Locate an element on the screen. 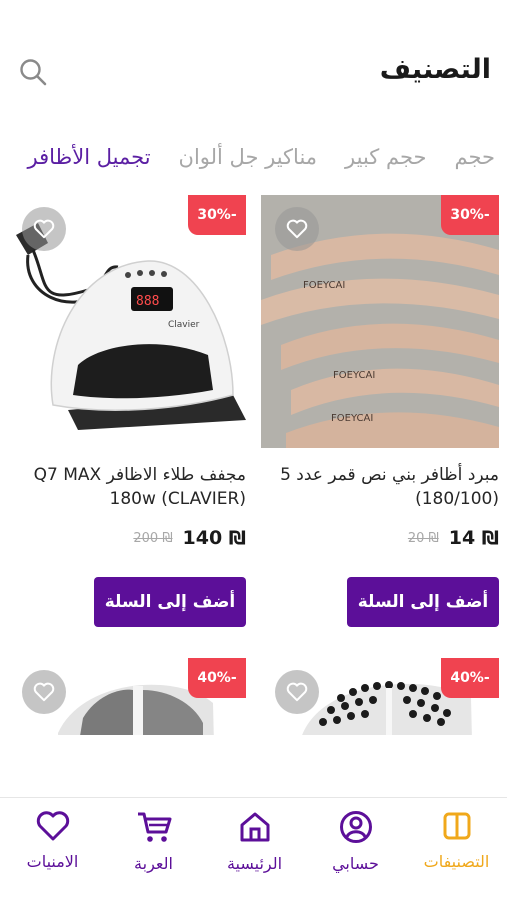  app-header: التصنيف is located at coordinates (253, 60).